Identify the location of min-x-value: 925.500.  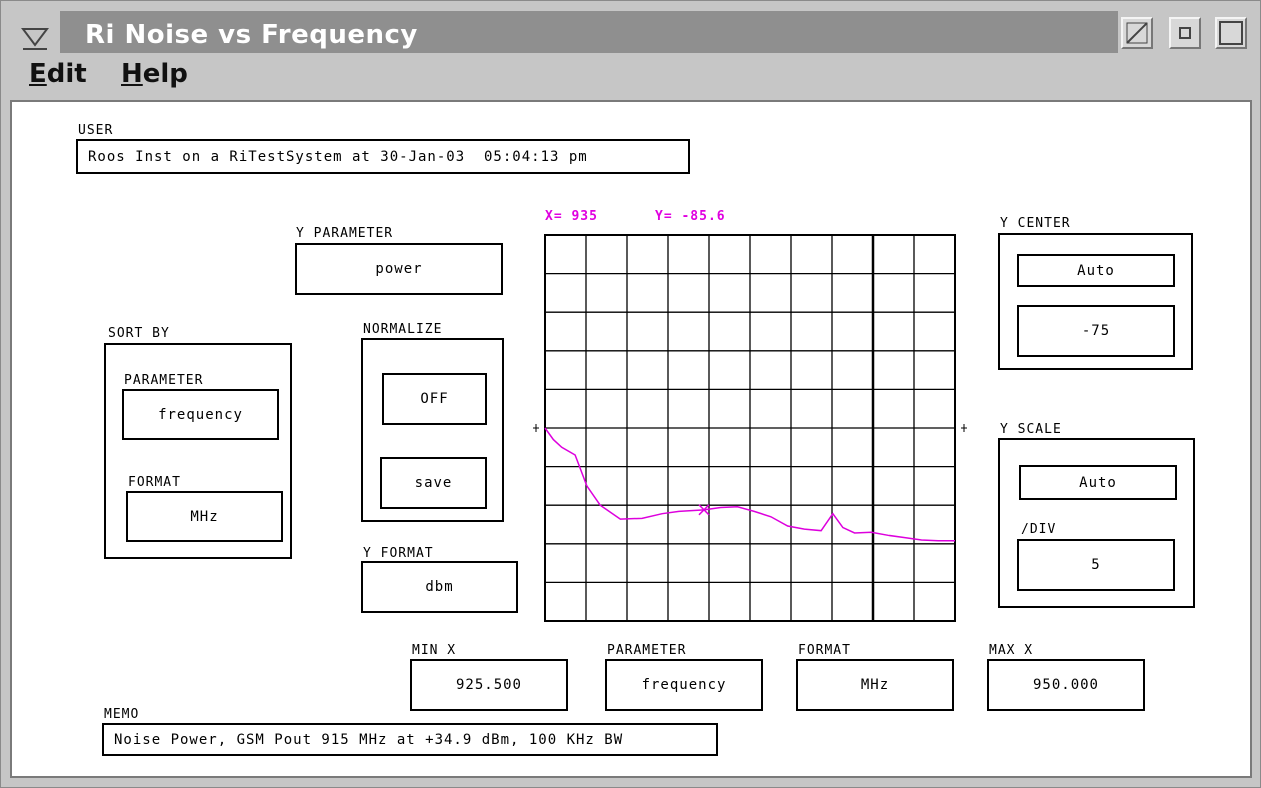
(488, 685).